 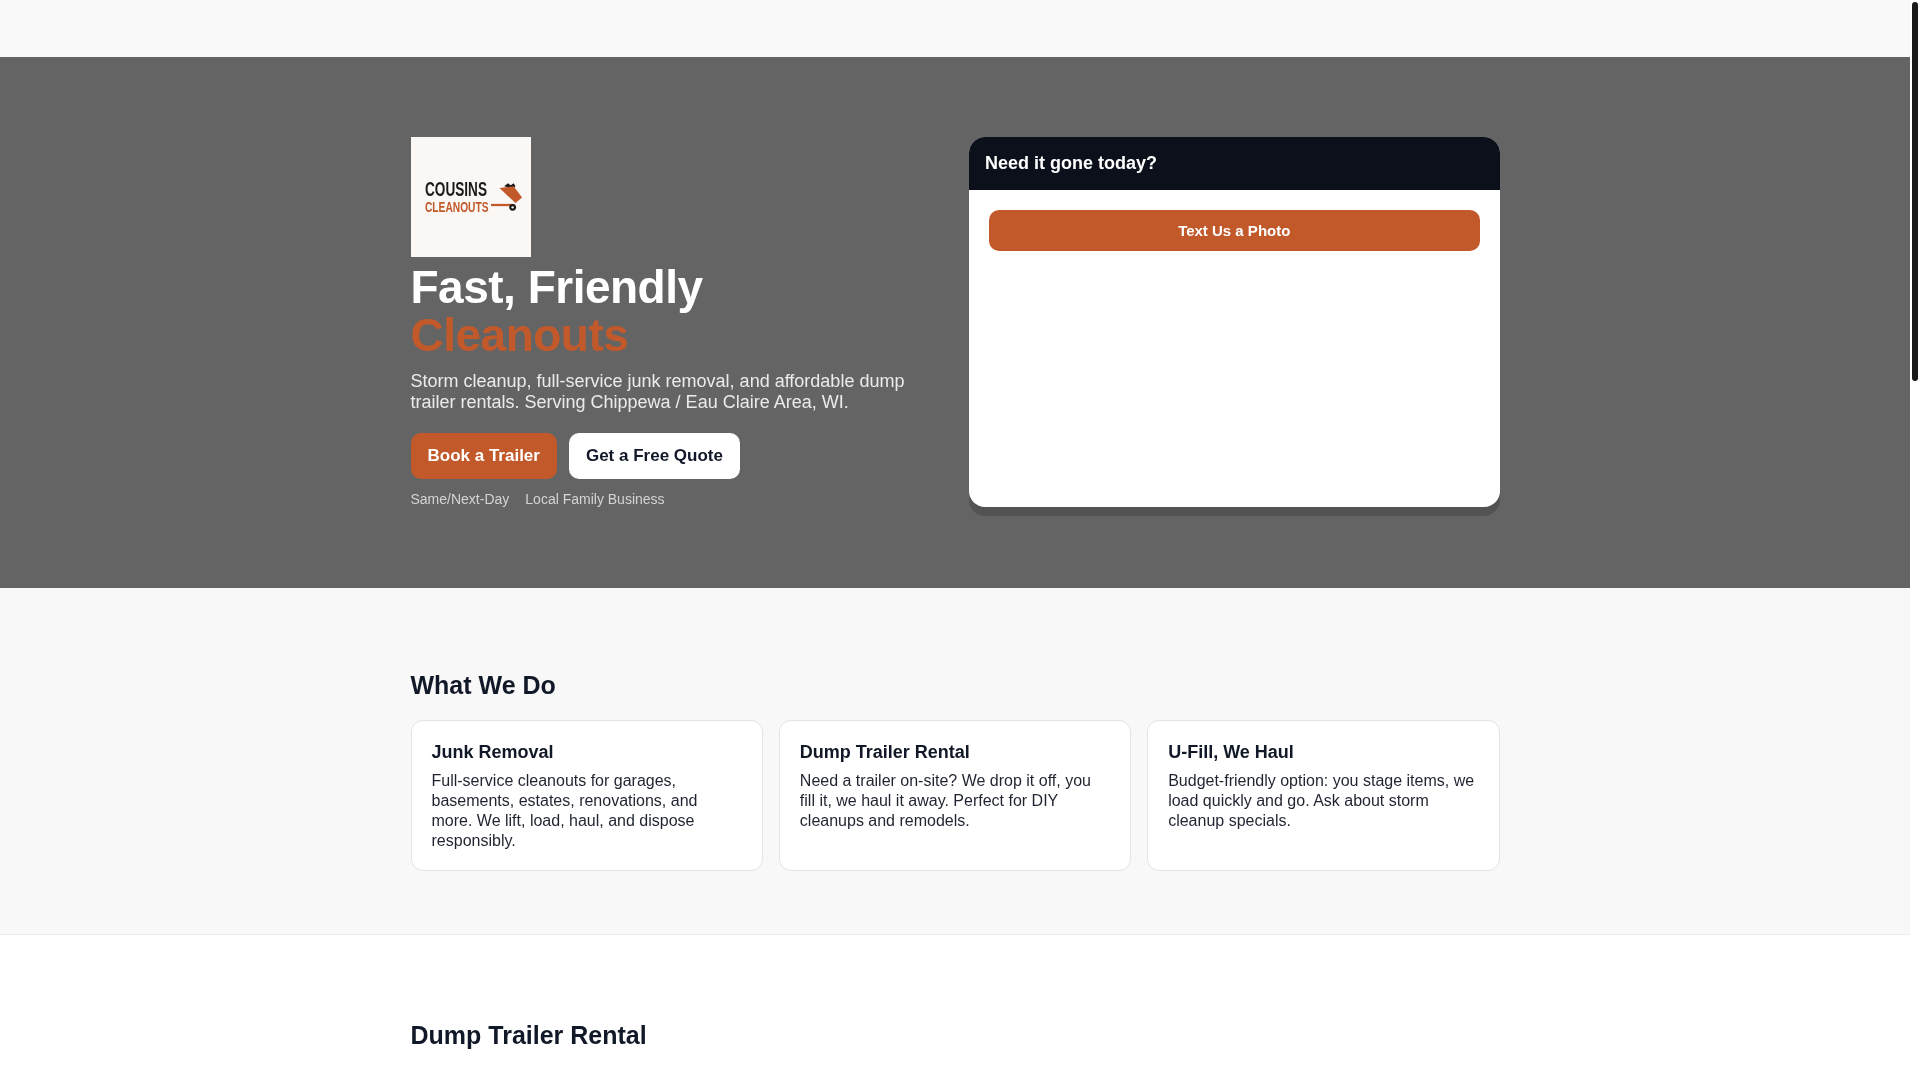 What do you see at coordinates (945, 801) in the screenshot?
I see `service-description: Need a trailer on-site? We drop it off, you fill it, we haul it away. Perfect for DIY cleanups and remodels.` at bounding box center [945, 801].